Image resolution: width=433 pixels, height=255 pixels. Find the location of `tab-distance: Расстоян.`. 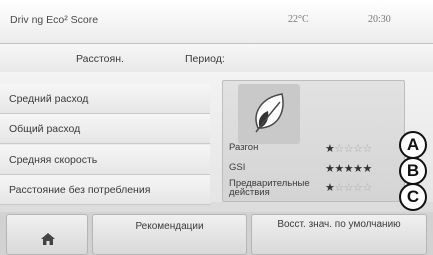

tab-distance: Расстоян. is located at coordinates (100, 59).